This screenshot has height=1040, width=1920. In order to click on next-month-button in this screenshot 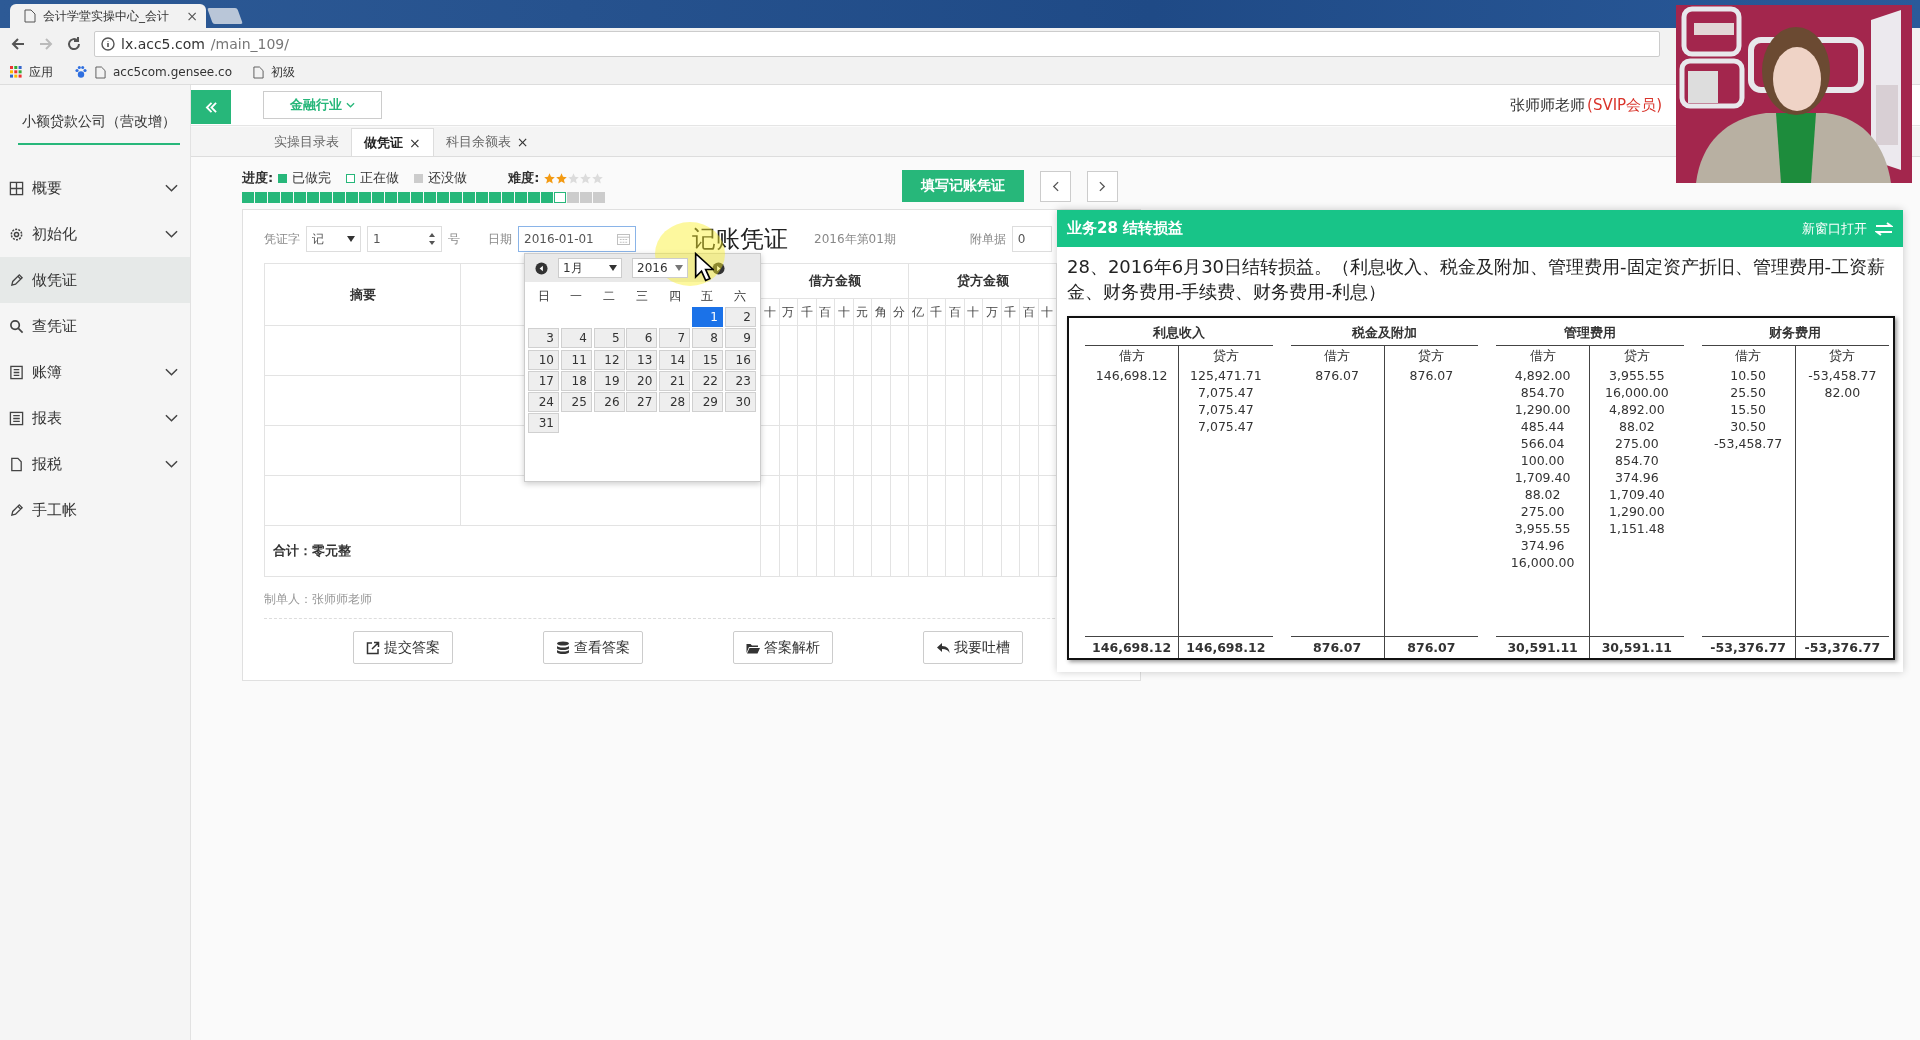, I will do `click(718, 268)`.